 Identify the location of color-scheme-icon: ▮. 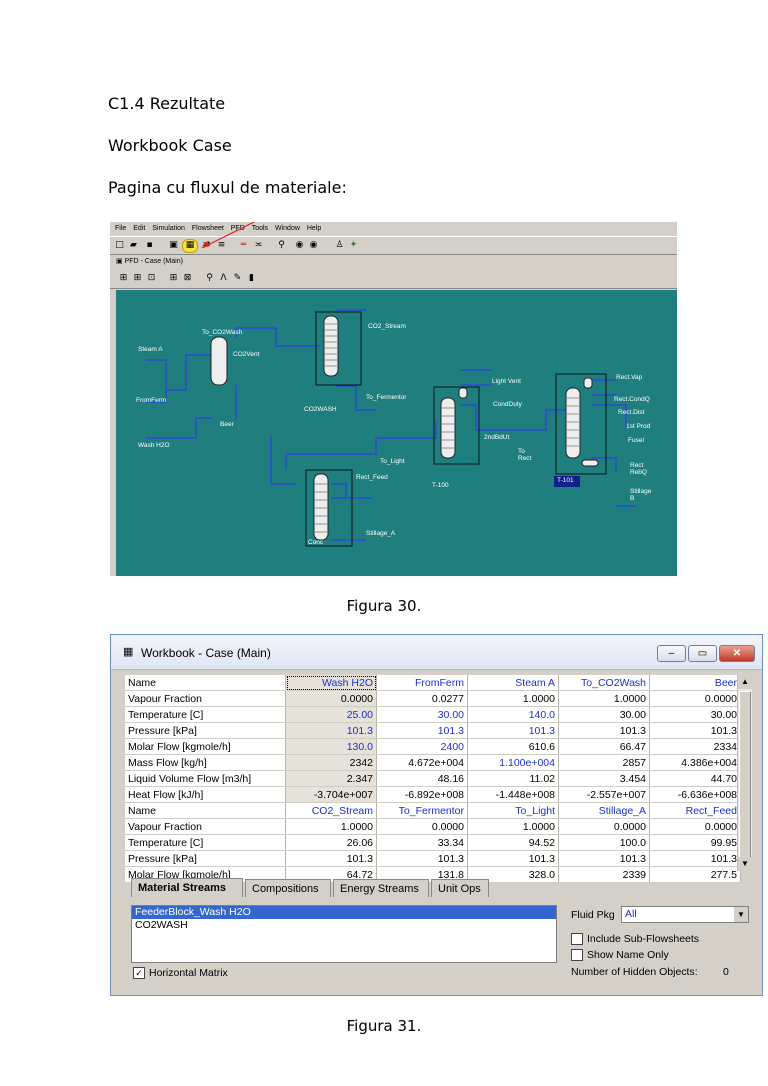
(251, 278).